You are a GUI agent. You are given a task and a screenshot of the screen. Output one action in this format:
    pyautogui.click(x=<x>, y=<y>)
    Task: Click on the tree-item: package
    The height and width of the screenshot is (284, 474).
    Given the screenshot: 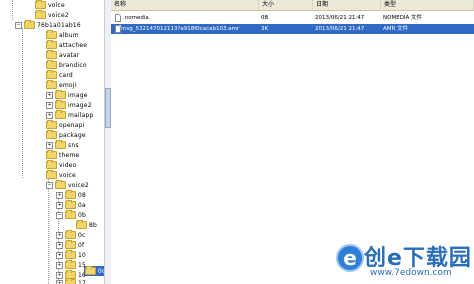 What is the action you would take?
    pyautogui.click(x=66, y=135)
    